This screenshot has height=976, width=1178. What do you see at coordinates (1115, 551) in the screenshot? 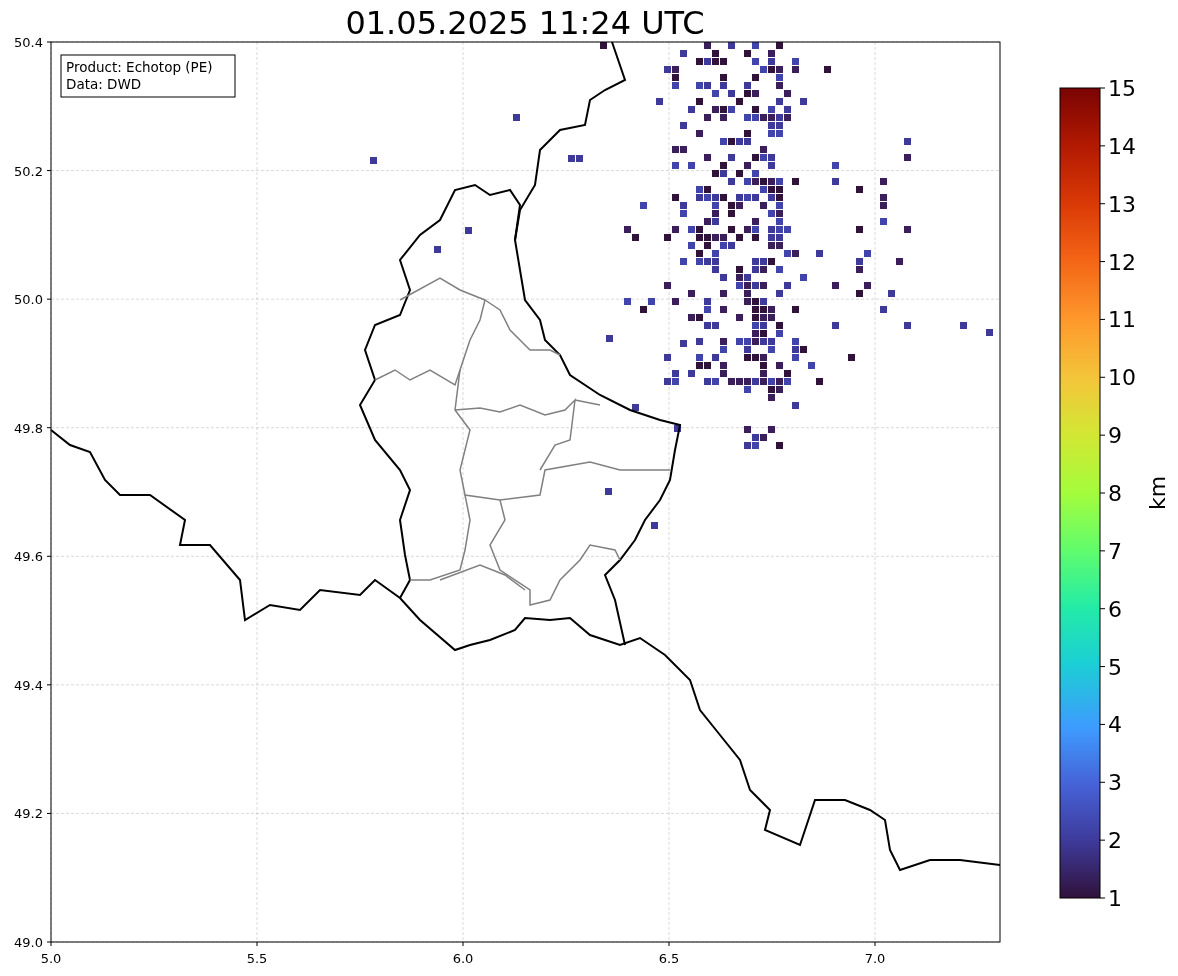
I see `colorbar-tick-label: 7` at bounding box center [1115, 551].